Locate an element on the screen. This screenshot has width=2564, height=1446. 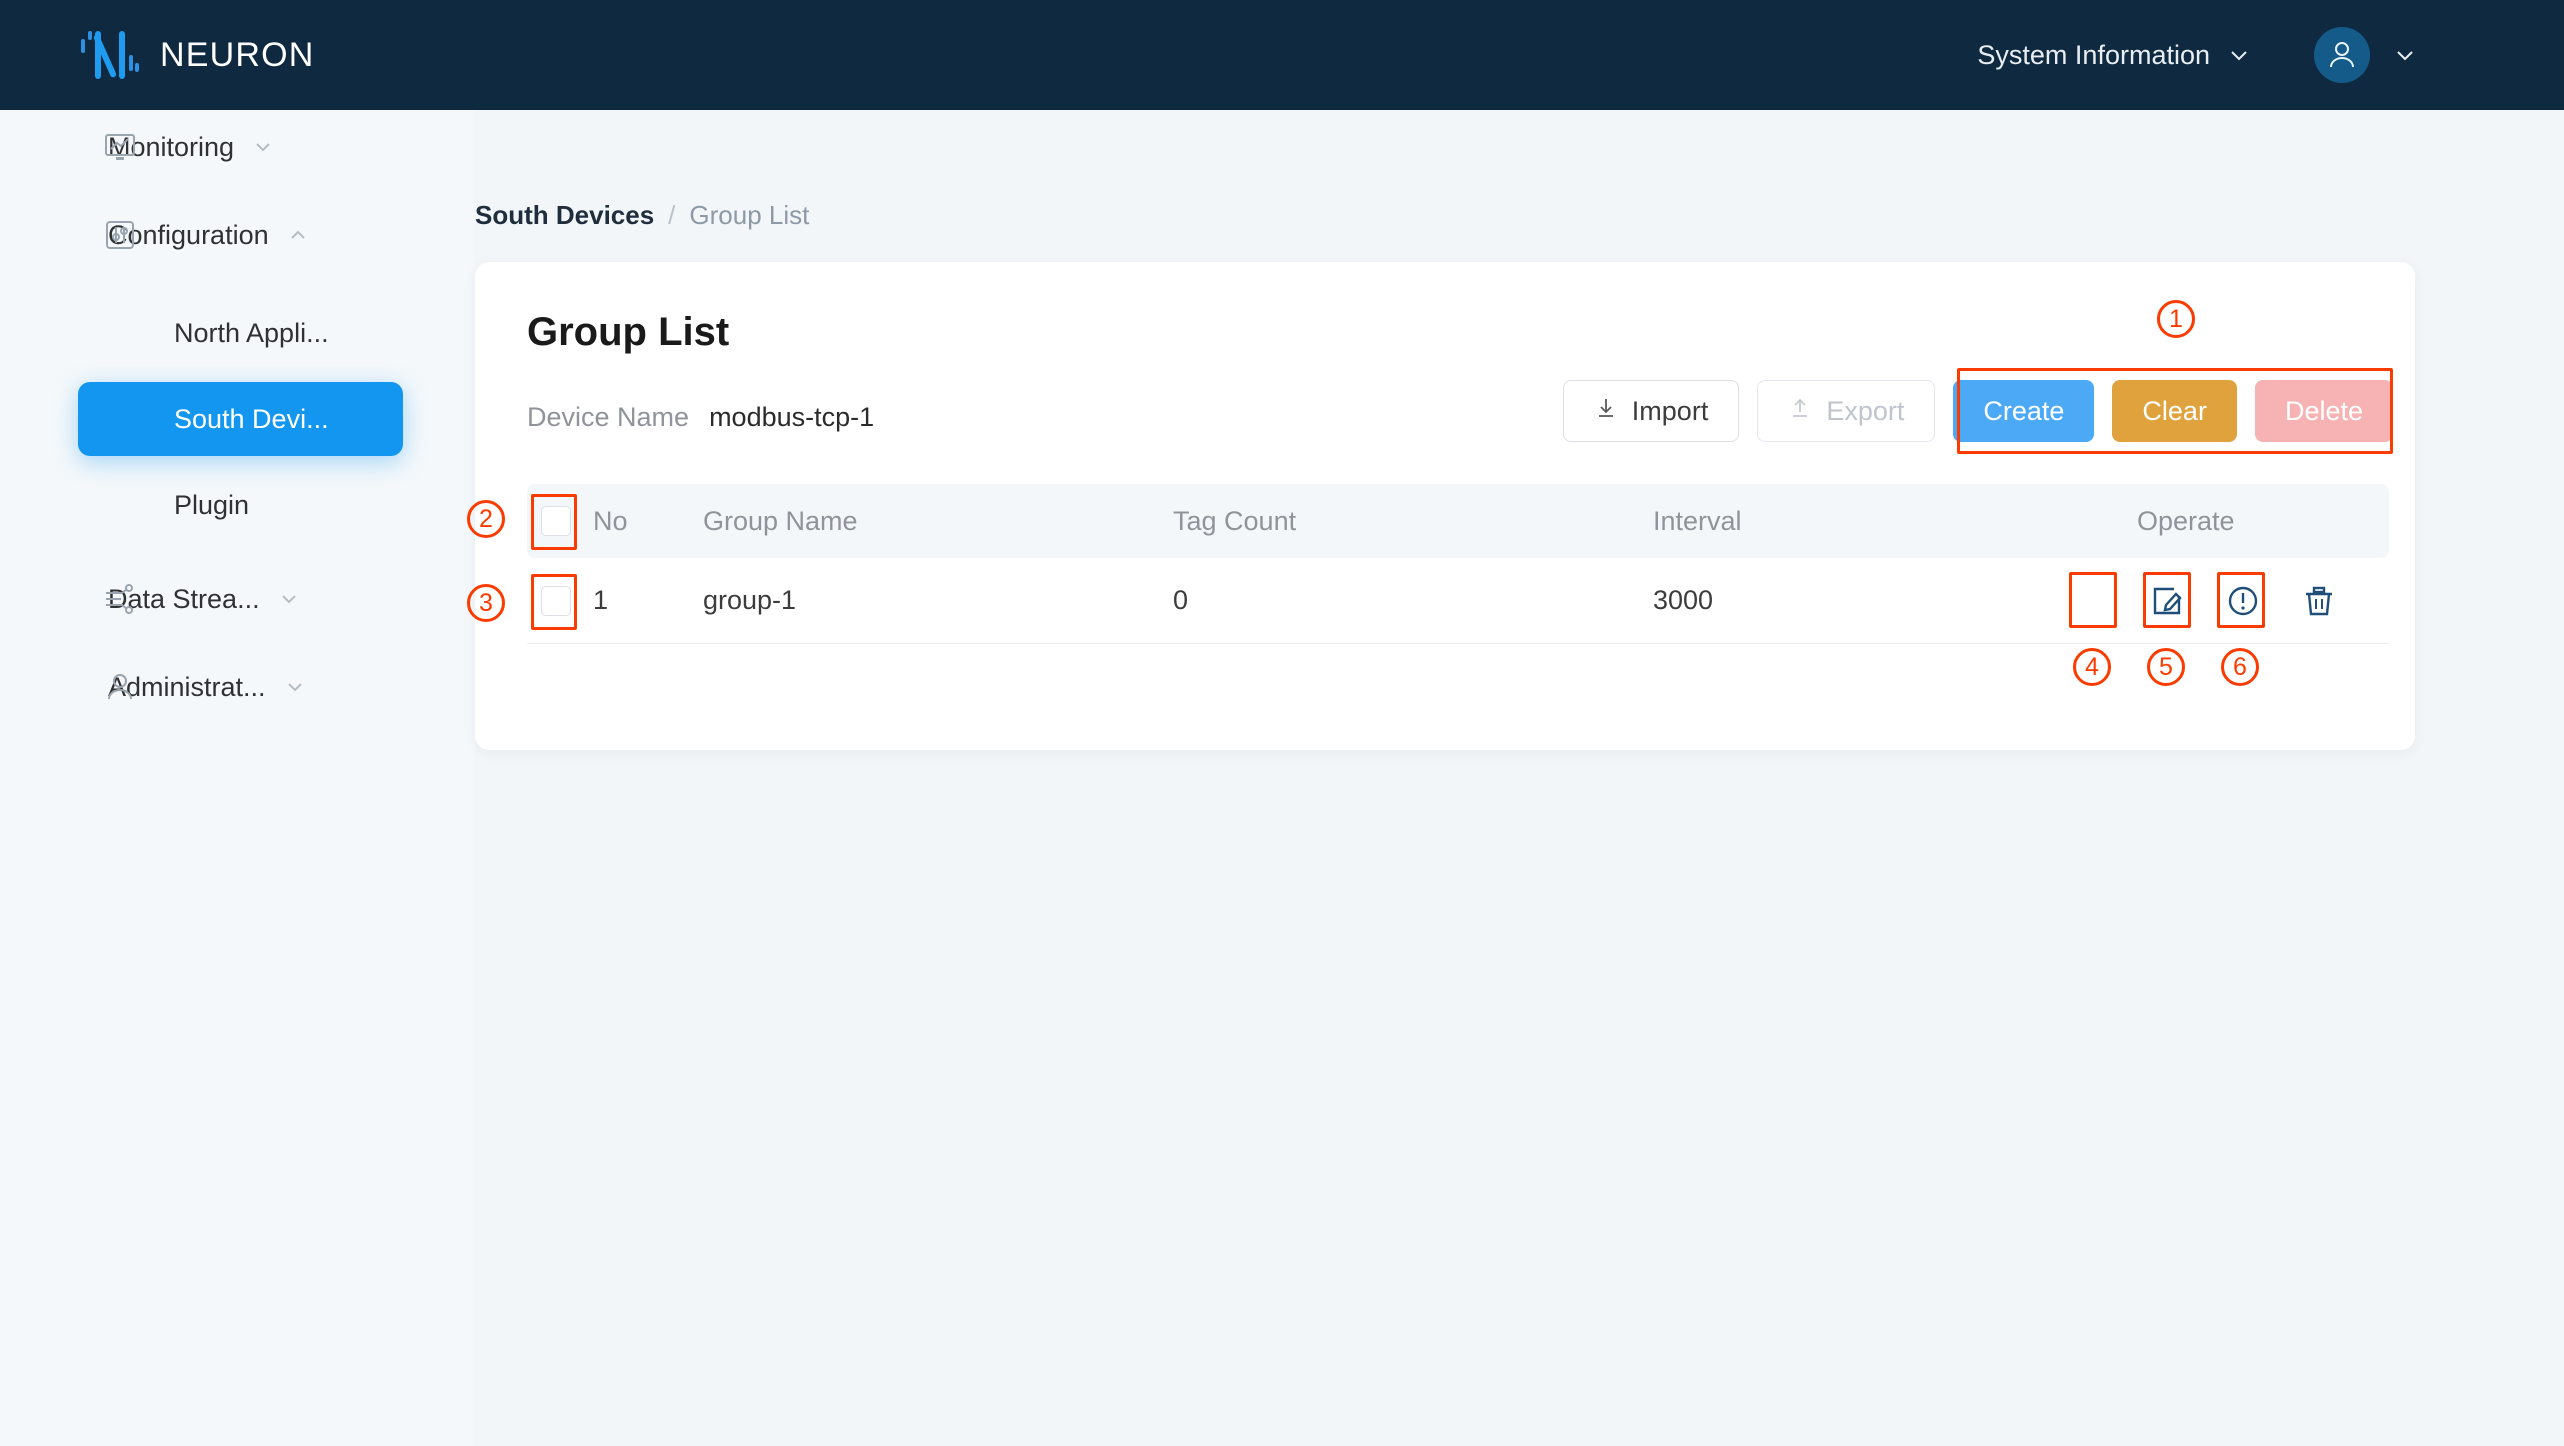
annotation-marker-1: 1 is located at coordinates (2176, 319).